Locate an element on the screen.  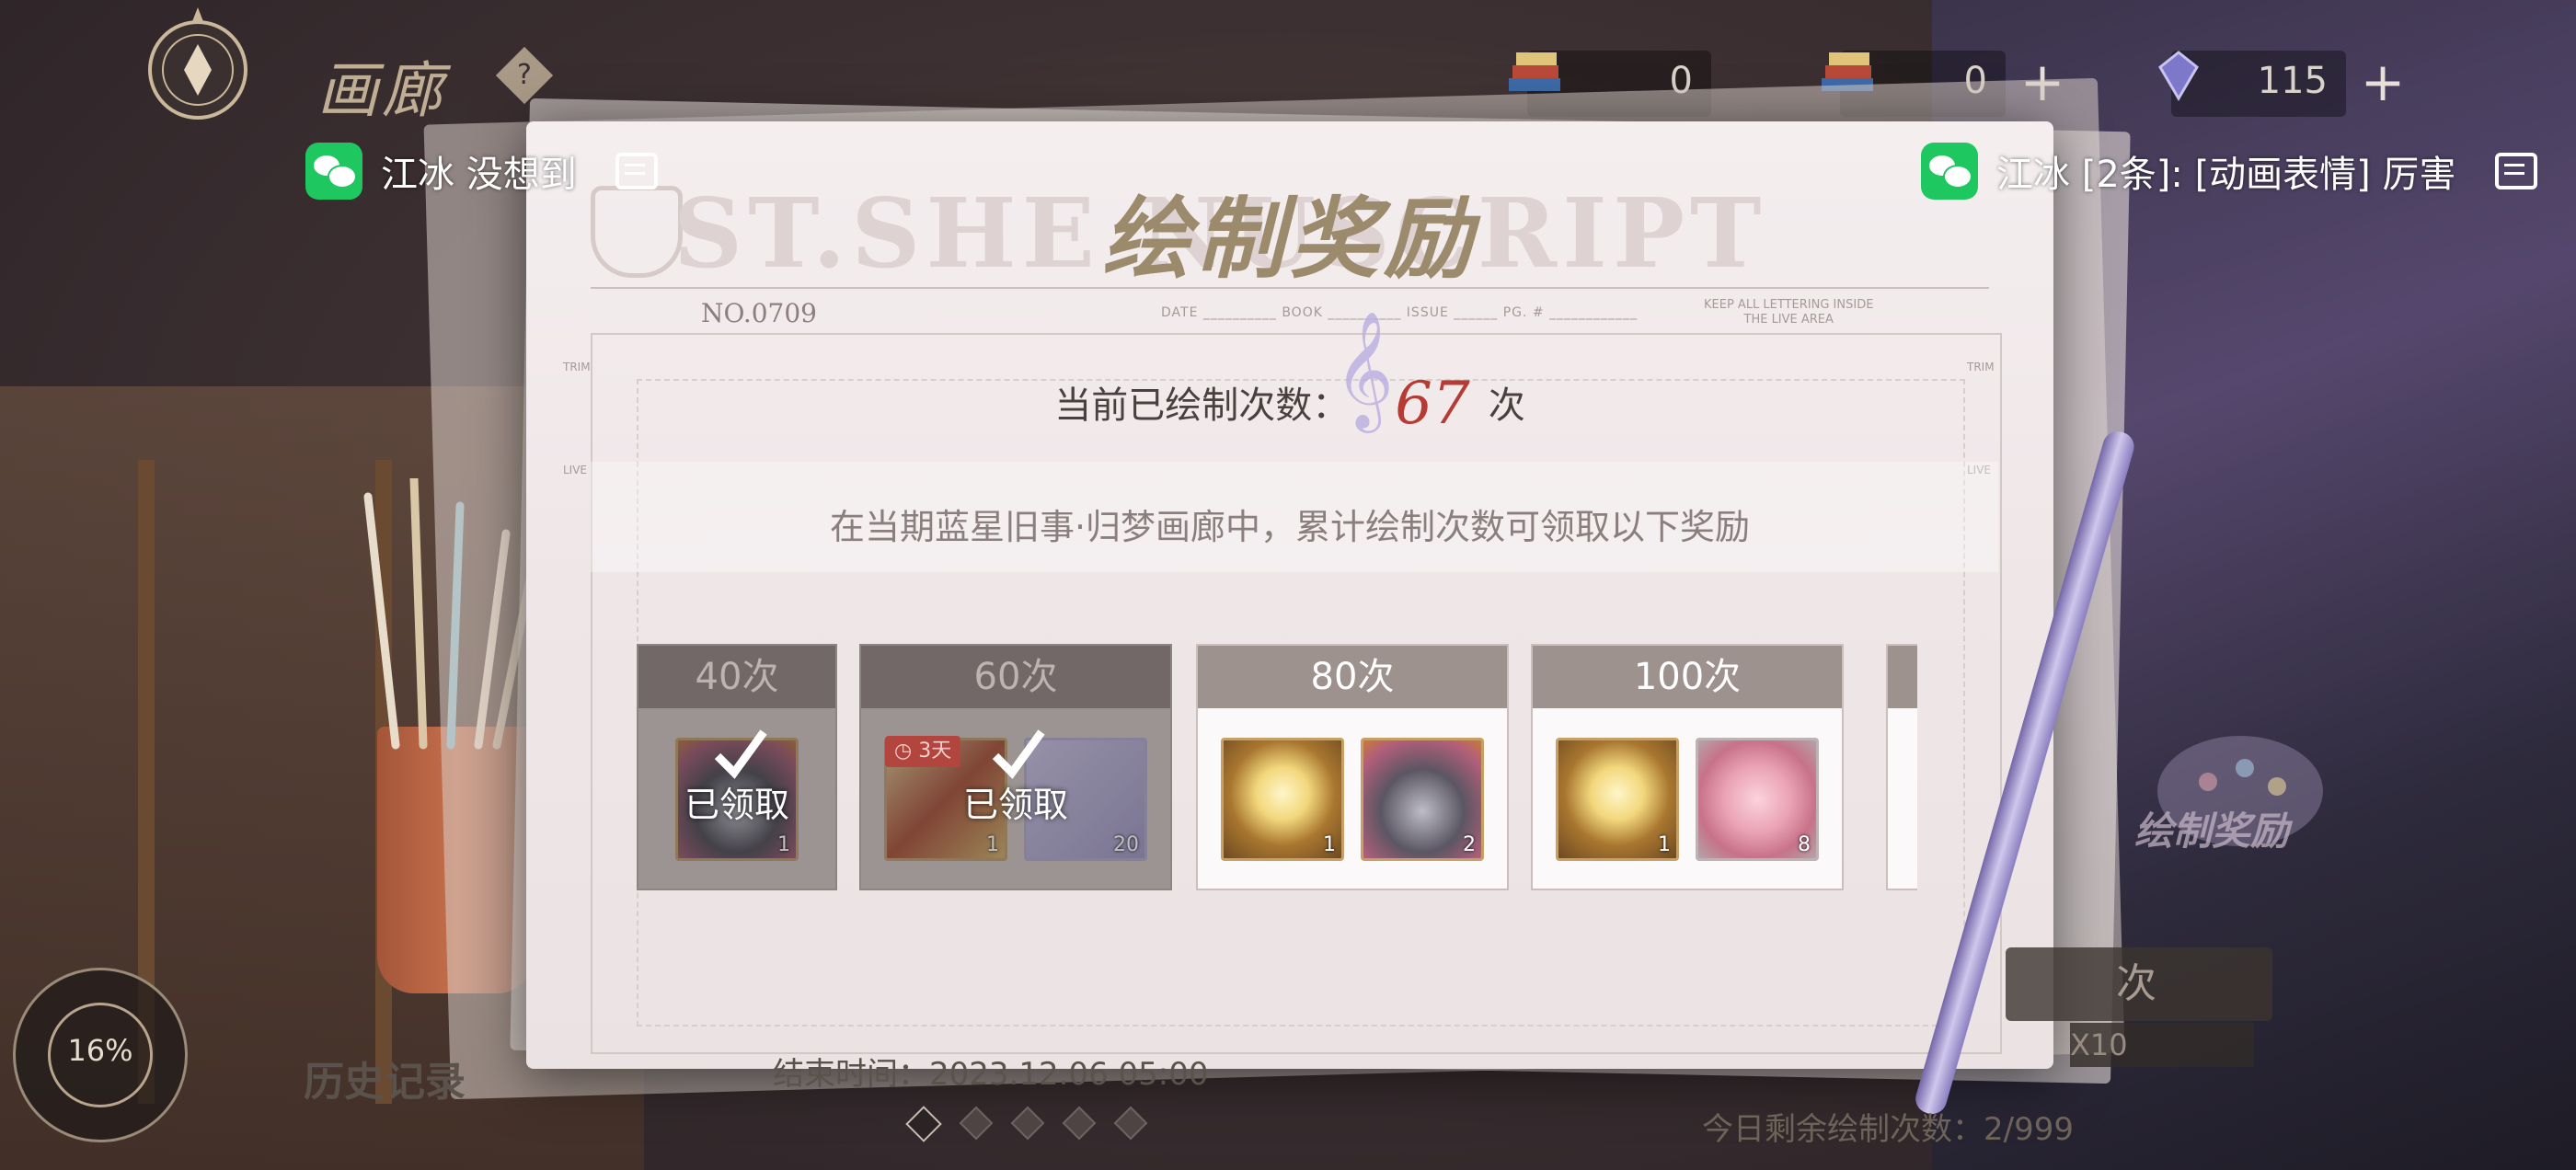
progress-dial: 16% is located at coordinates (100, 1055).